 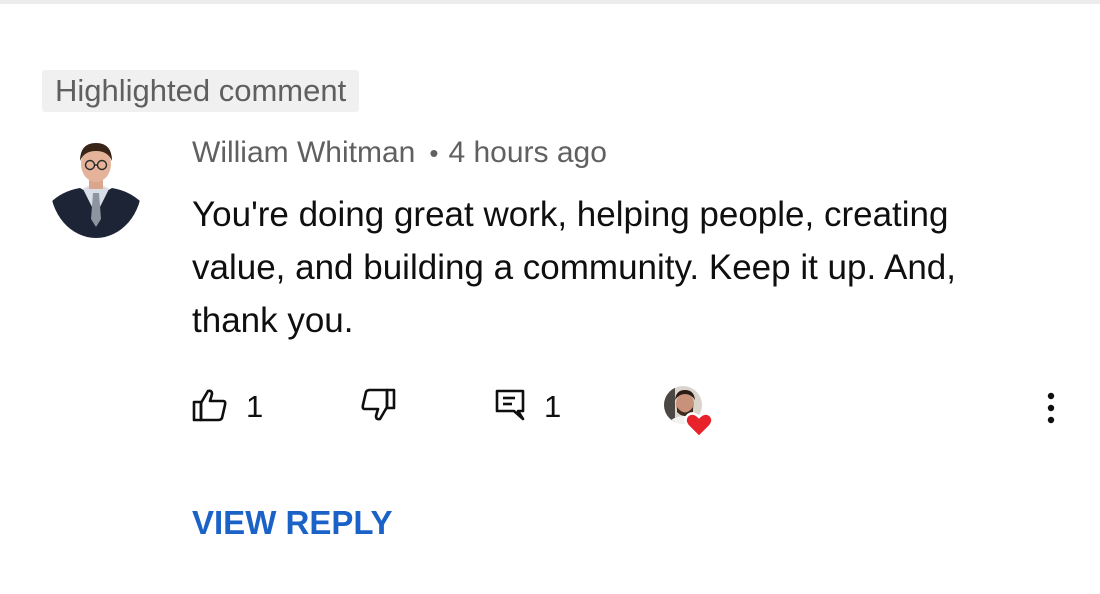 What do you see at coordinates (210, 407) in the screenshot?
I see `thumbs-up-icon` at bounding box center [210, 407].